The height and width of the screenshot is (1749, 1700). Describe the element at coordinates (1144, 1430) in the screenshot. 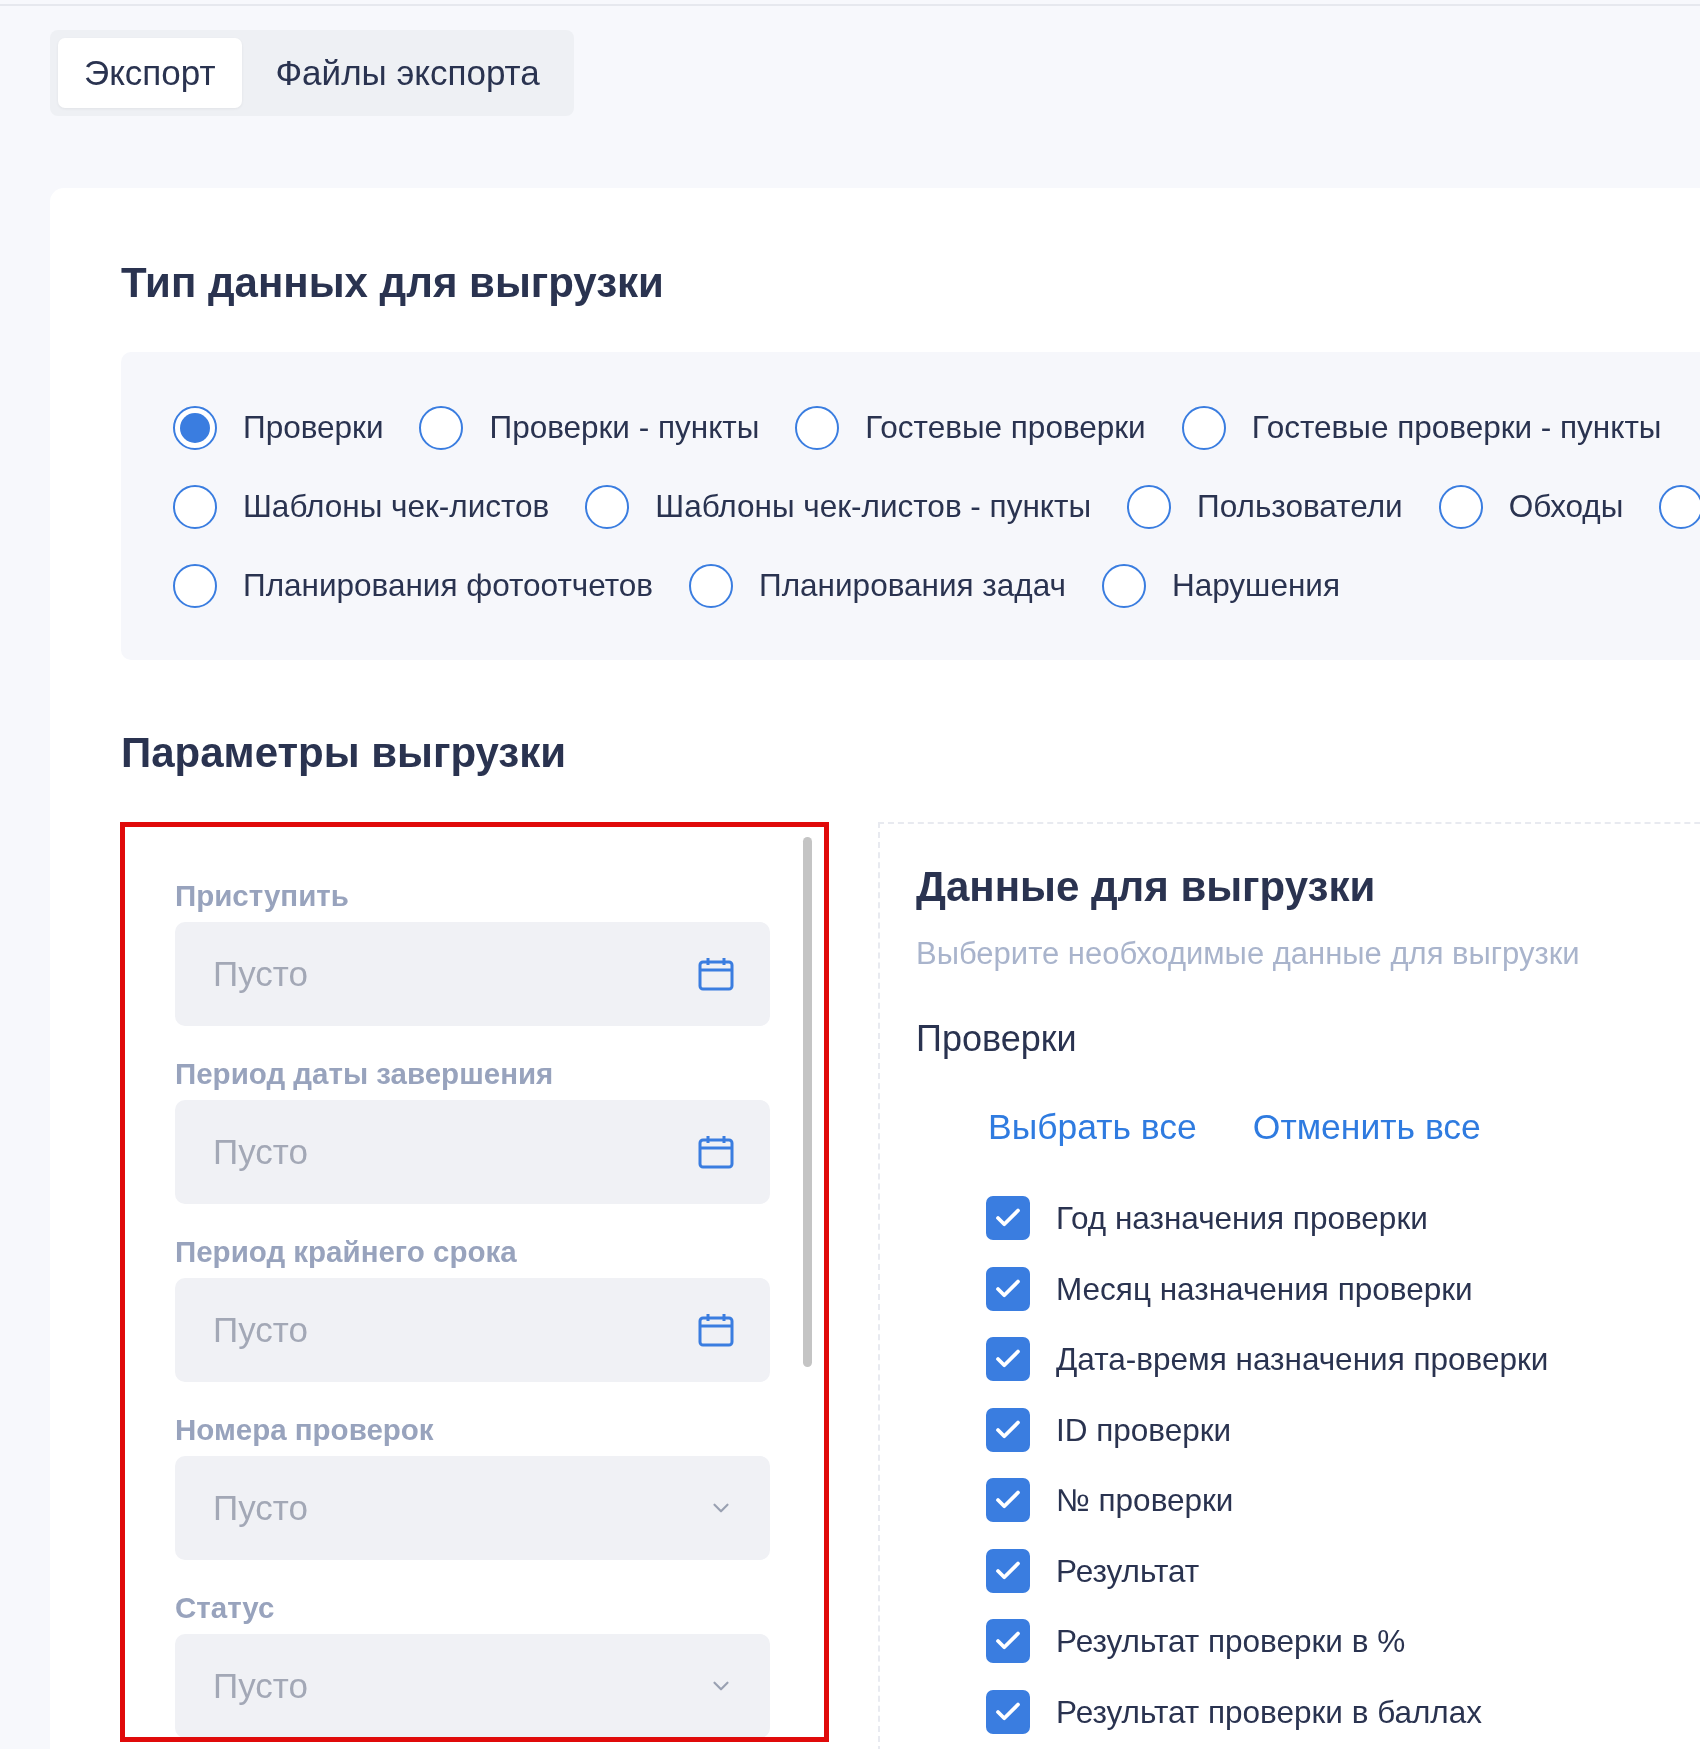

I see `checkbox-label: ID проверки` at that location.